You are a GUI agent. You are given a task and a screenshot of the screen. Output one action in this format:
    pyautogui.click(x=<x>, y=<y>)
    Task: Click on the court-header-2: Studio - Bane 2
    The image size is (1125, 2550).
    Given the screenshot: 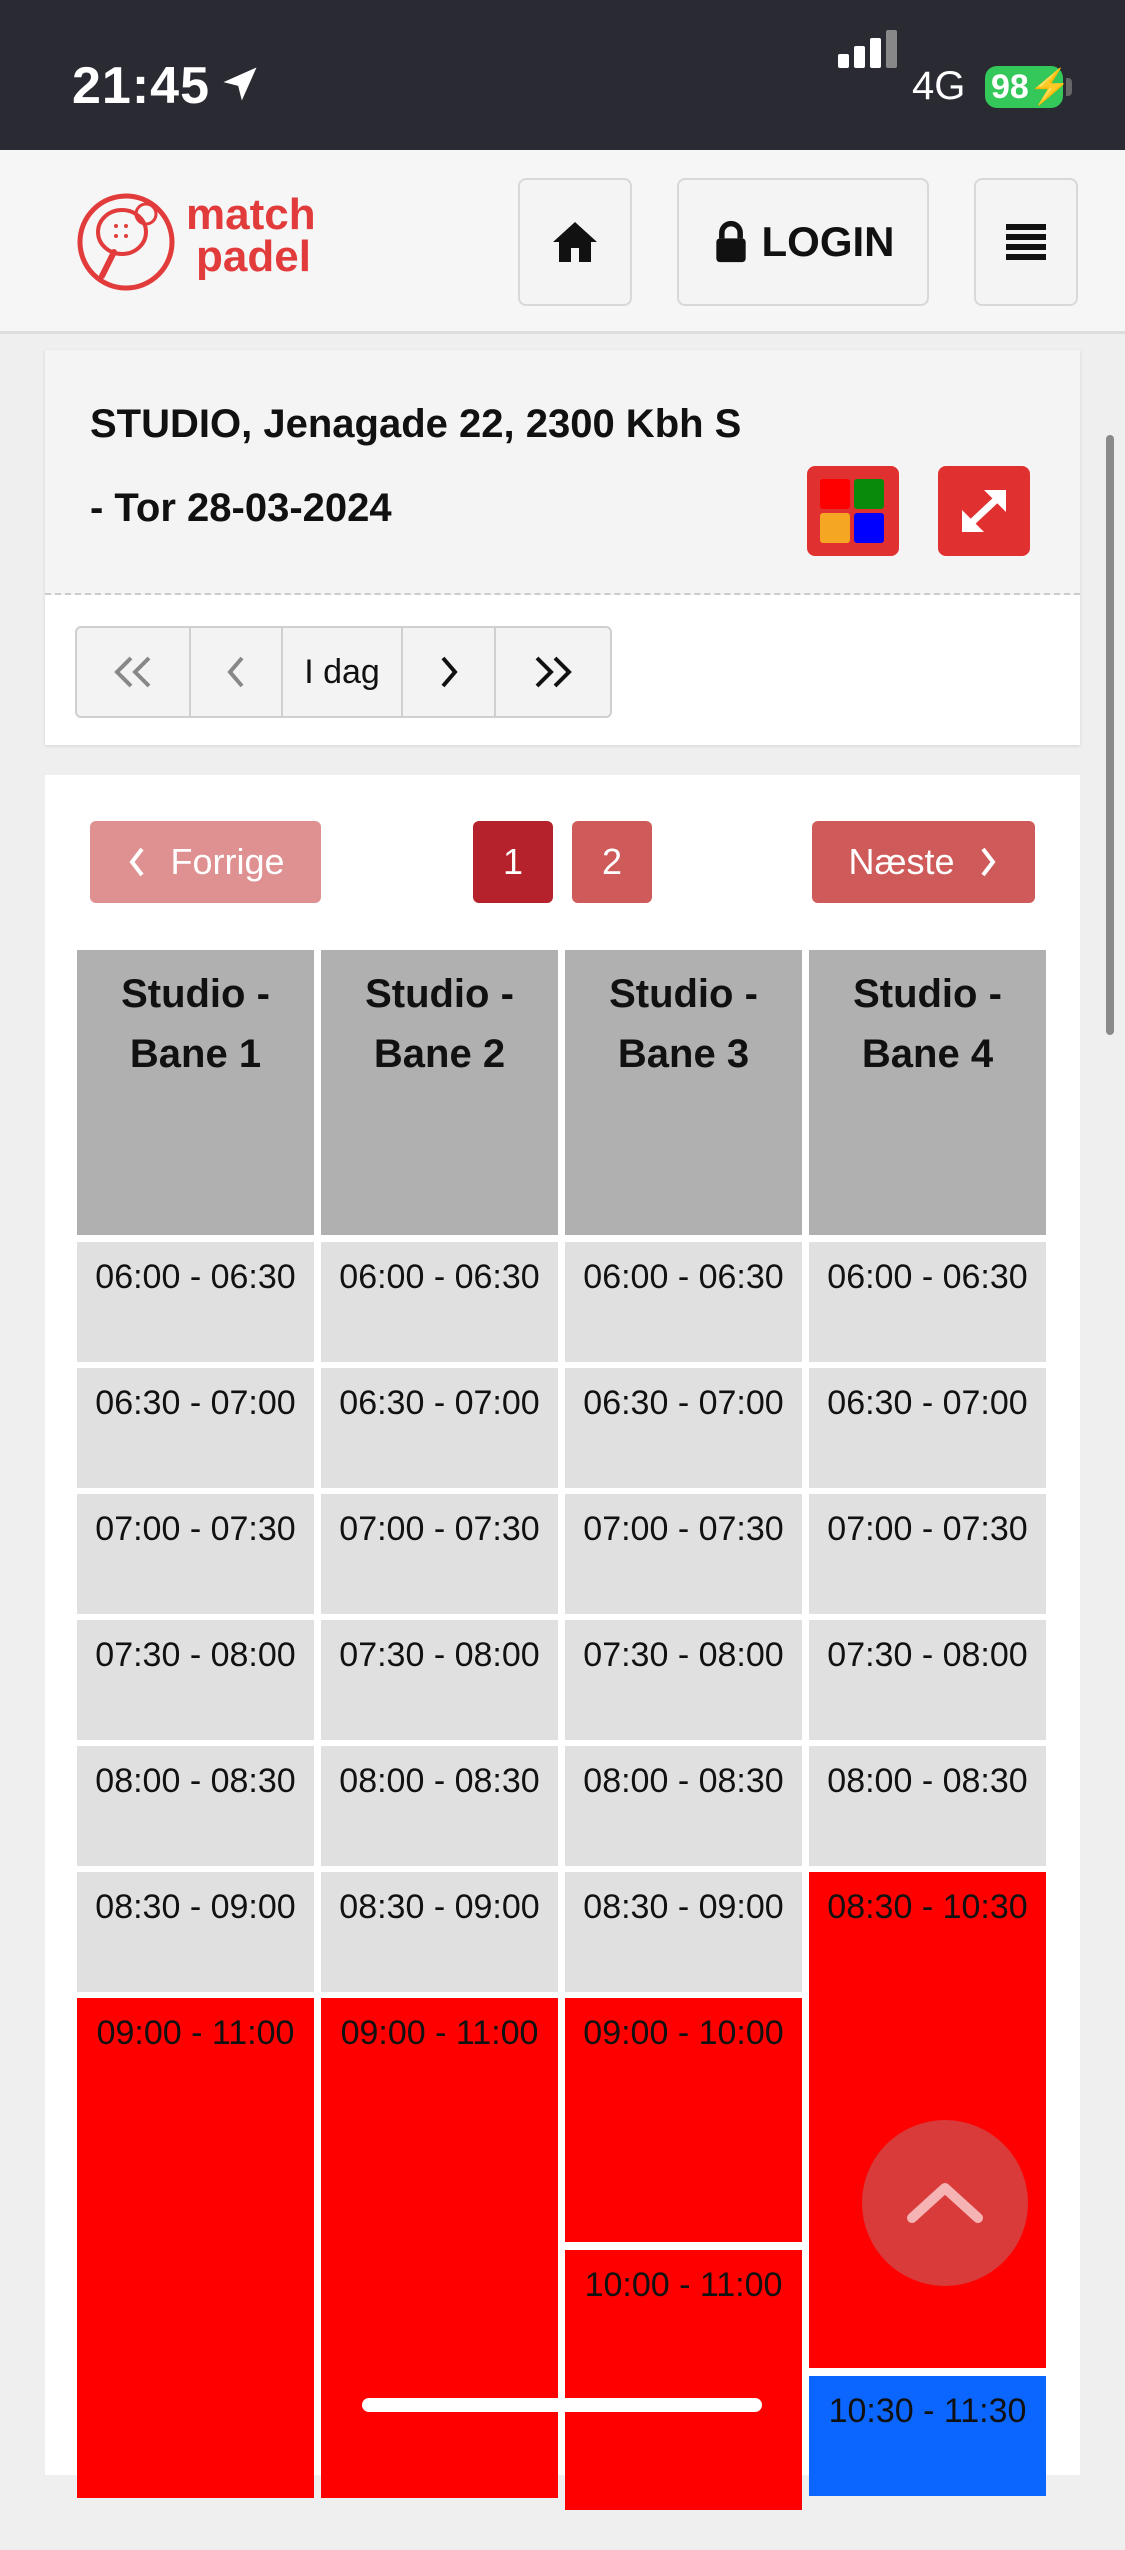 What is the action you would take?
    pyautogui.click(x=439, y=1092)
    